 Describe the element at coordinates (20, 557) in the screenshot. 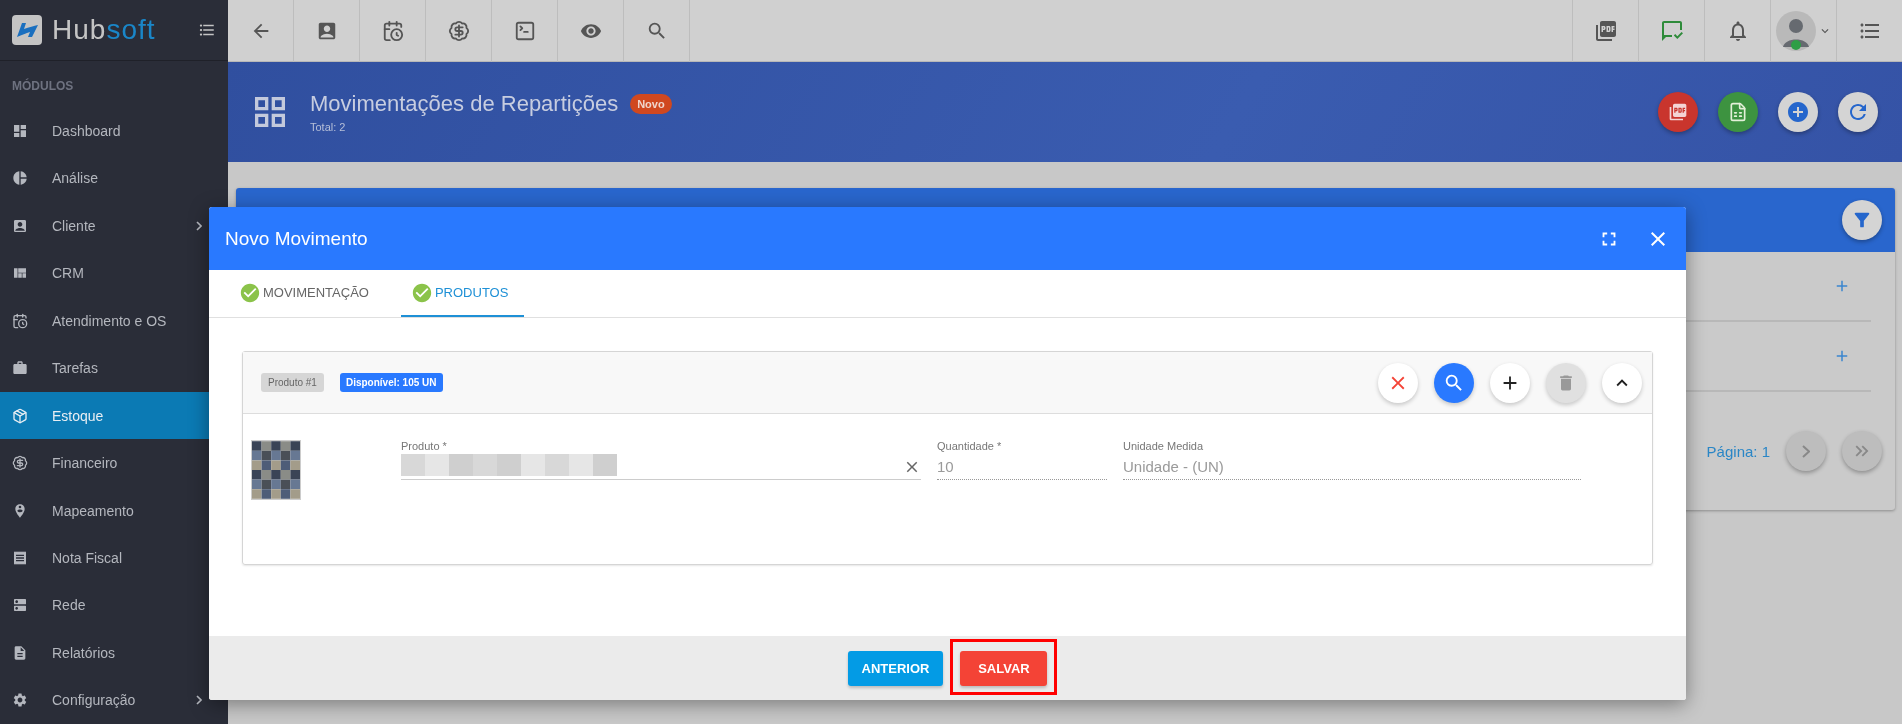

I see `receipt-icon` at that location.